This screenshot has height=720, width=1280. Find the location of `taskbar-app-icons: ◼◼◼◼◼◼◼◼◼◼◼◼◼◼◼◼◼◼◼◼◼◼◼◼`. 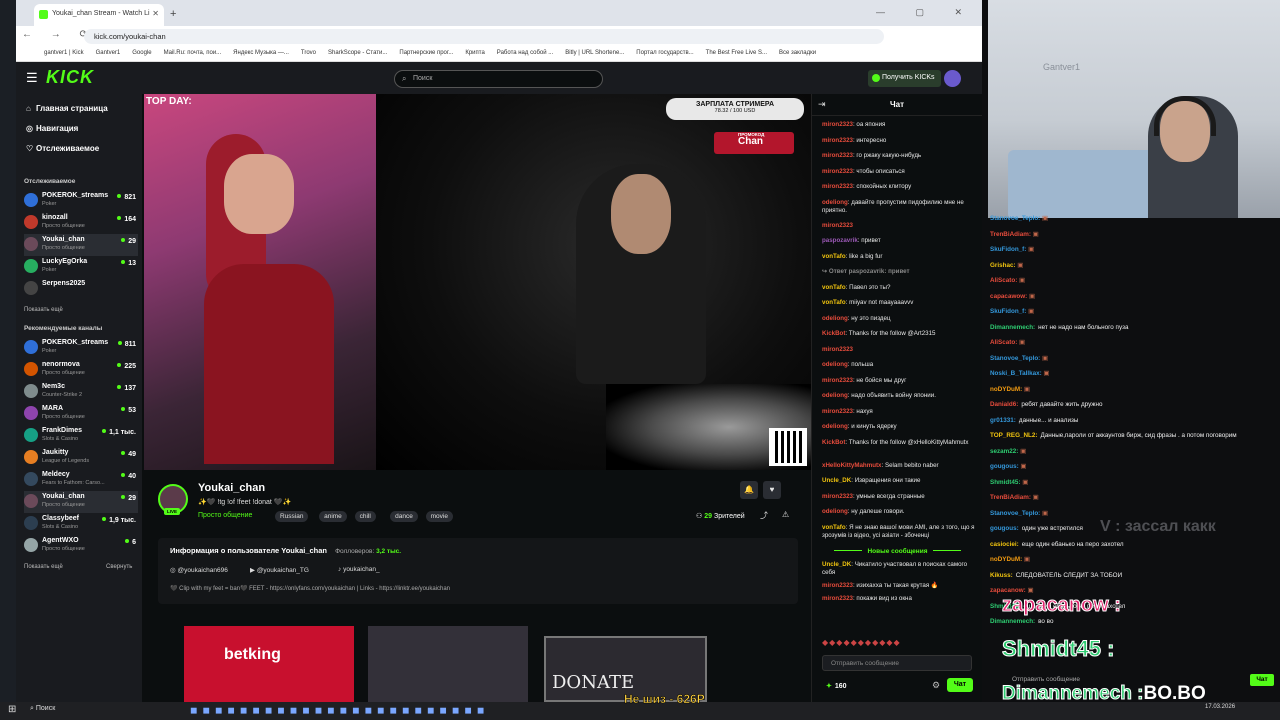

taskbar-app-icons: ◼◼◼◼◼◼◼◼◼◼◼◼◼◼◼◼◼◼◼◼◼◼◼◼ is located at coordinates (339, 710).